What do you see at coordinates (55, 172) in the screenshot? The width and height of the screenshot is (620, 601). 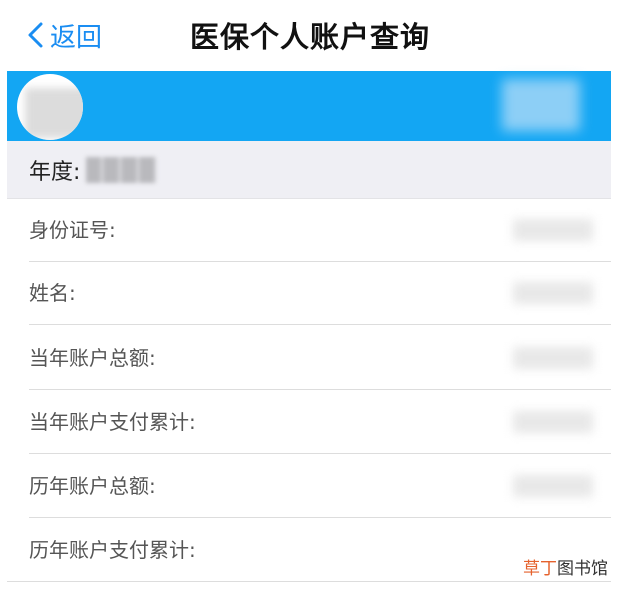 I see `year-label: 年度:` at bounding box center [55, 172].